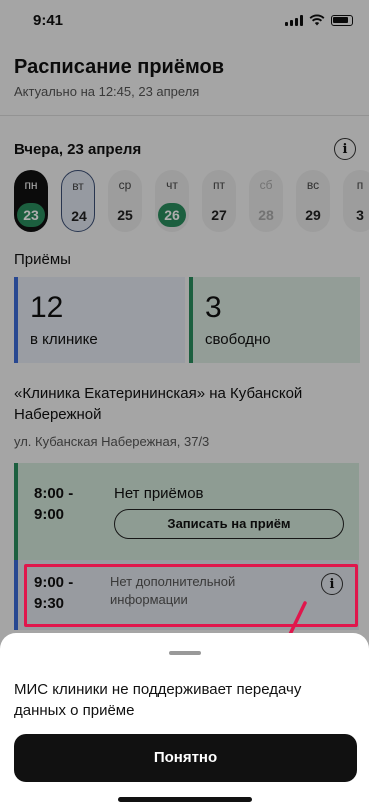 This screenshot has width=369, height=808. I want to click on home-indicator, so click(185, 799).